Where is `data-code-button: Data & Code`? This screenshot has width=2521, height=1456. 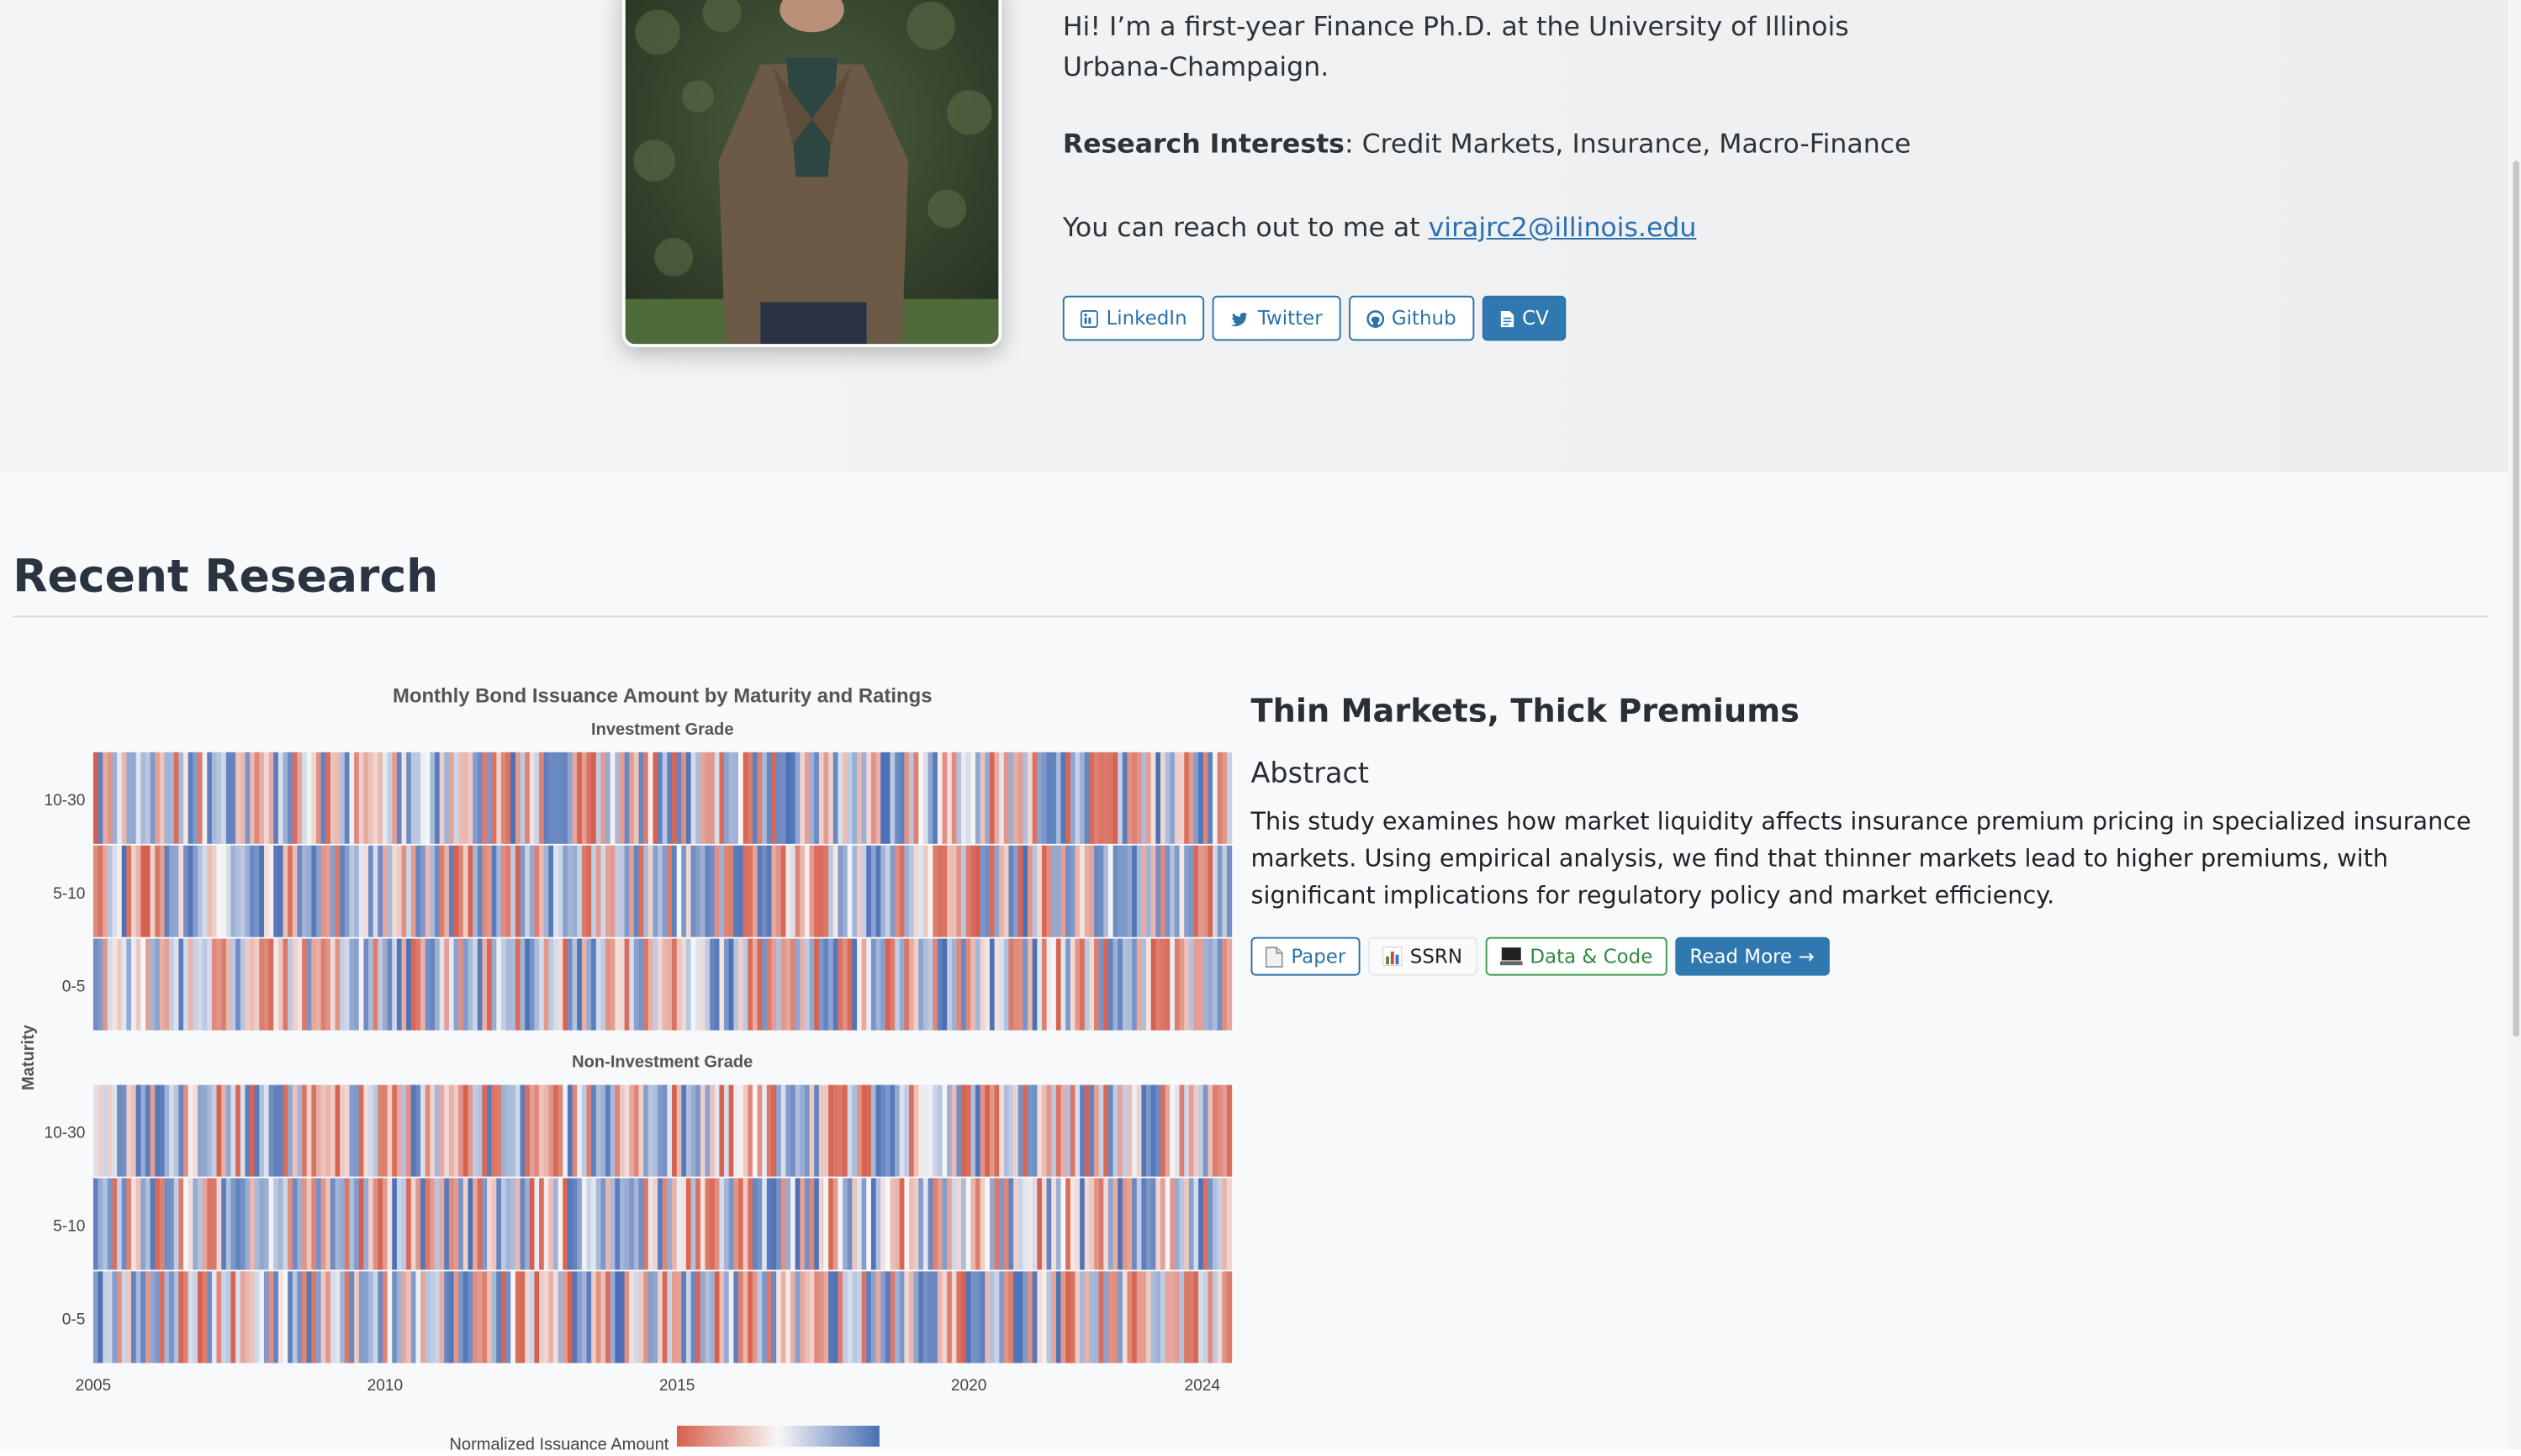
data-code-button: Data & Code is located at coordinates (1576, 956).